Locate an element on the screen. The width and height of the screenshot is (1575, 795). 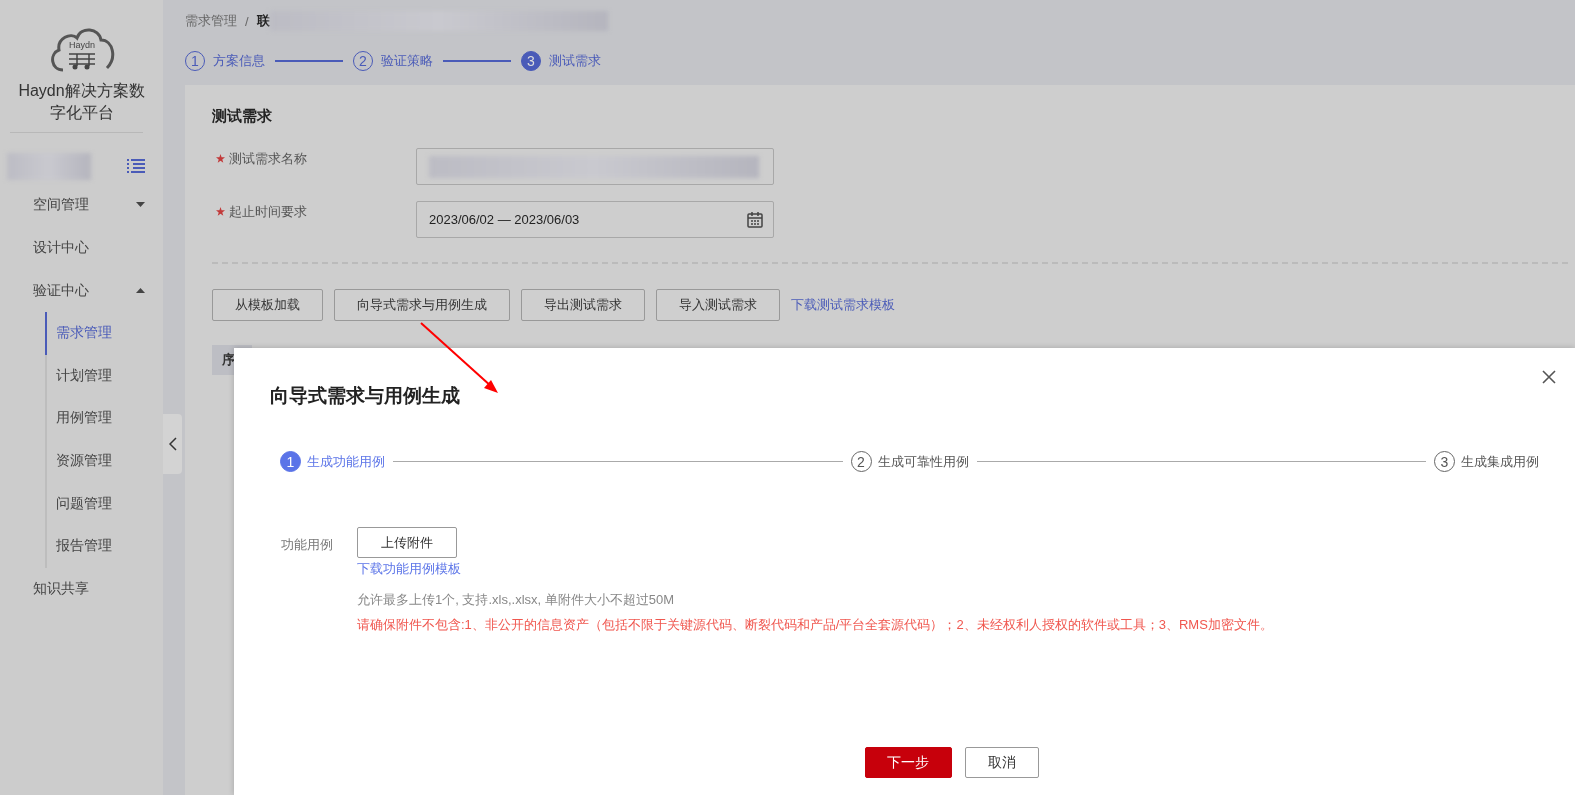
nav-subitem: 用例管理 is located at coordinates (104, 418).